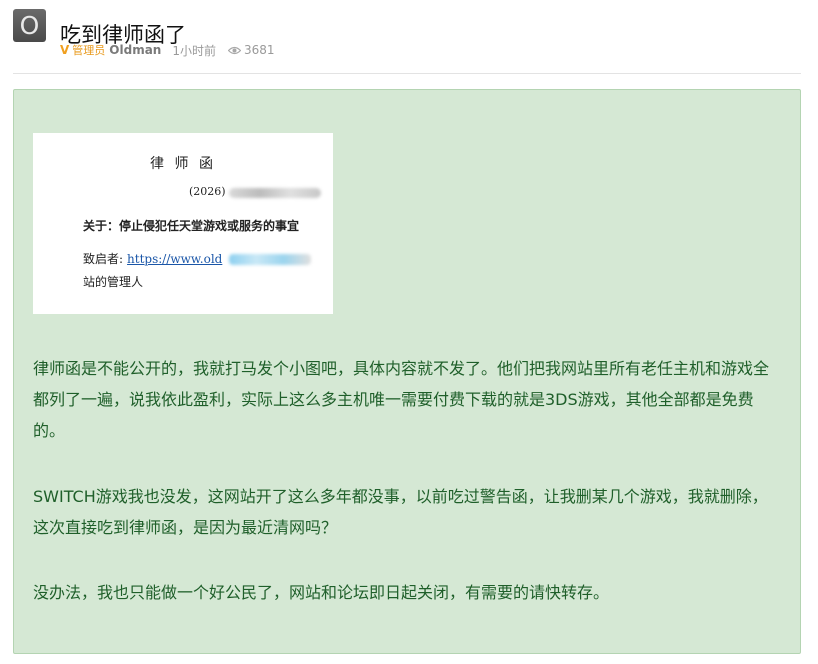  What do you see at coordinates (103, 259) in the screenshot?
I see `recipient-label: 致启者:` at bounding box center [103, 259].